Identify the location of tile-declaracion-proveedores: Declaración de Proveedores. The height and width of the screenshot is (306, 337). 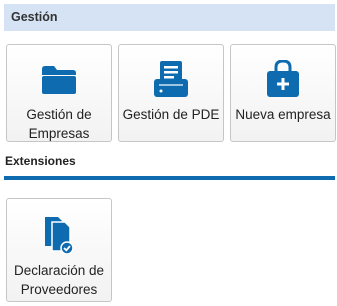
(59, 250).